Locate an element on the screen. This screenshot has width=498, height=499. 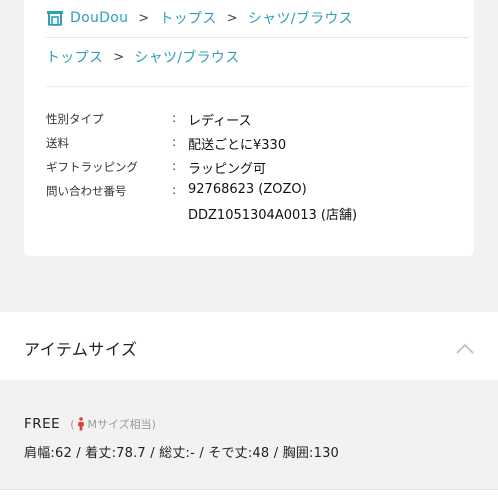
spec-row-shipping: 送料 : 配送ごとに¥330 is located at coordinates (256, 144).